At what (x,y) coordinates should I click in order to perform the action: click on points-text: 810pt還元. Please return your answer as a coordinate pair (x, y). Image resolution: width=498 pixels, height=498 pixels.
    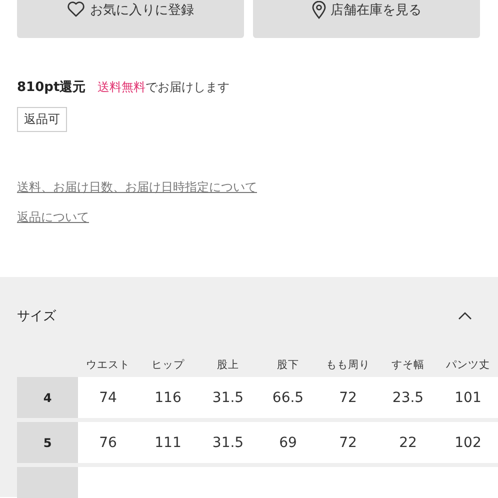
    Looking at the image, I should click on (51, 87).